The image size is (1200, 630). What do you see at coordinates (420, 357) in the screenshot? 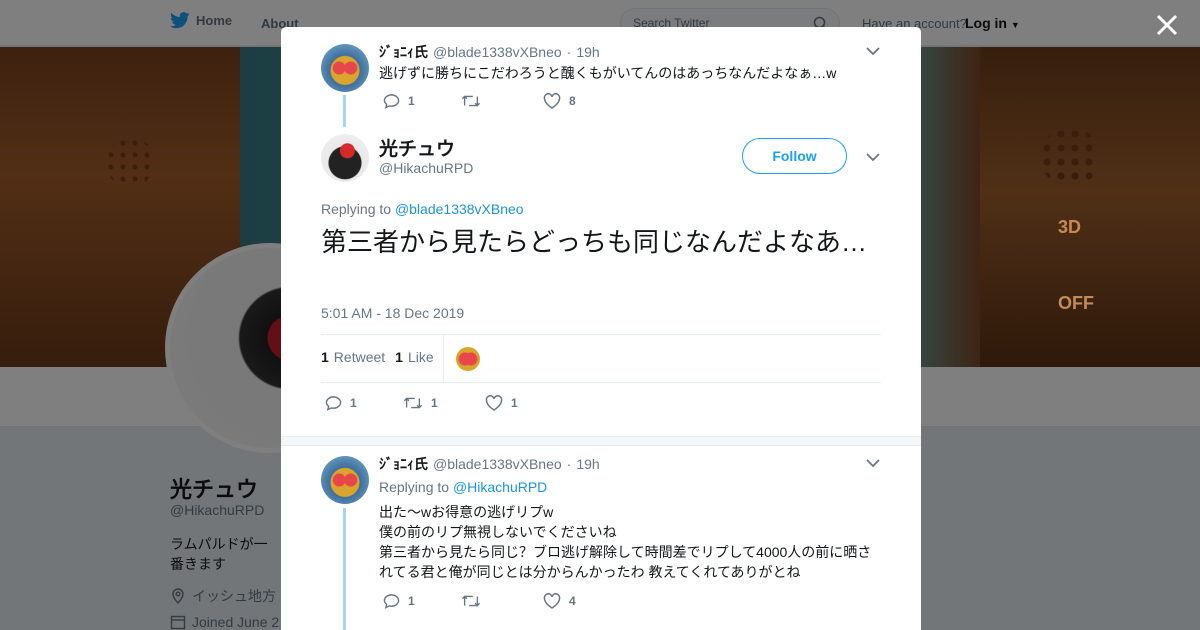
I see `like-stat-label: Like` at bounding box center [420, 357].